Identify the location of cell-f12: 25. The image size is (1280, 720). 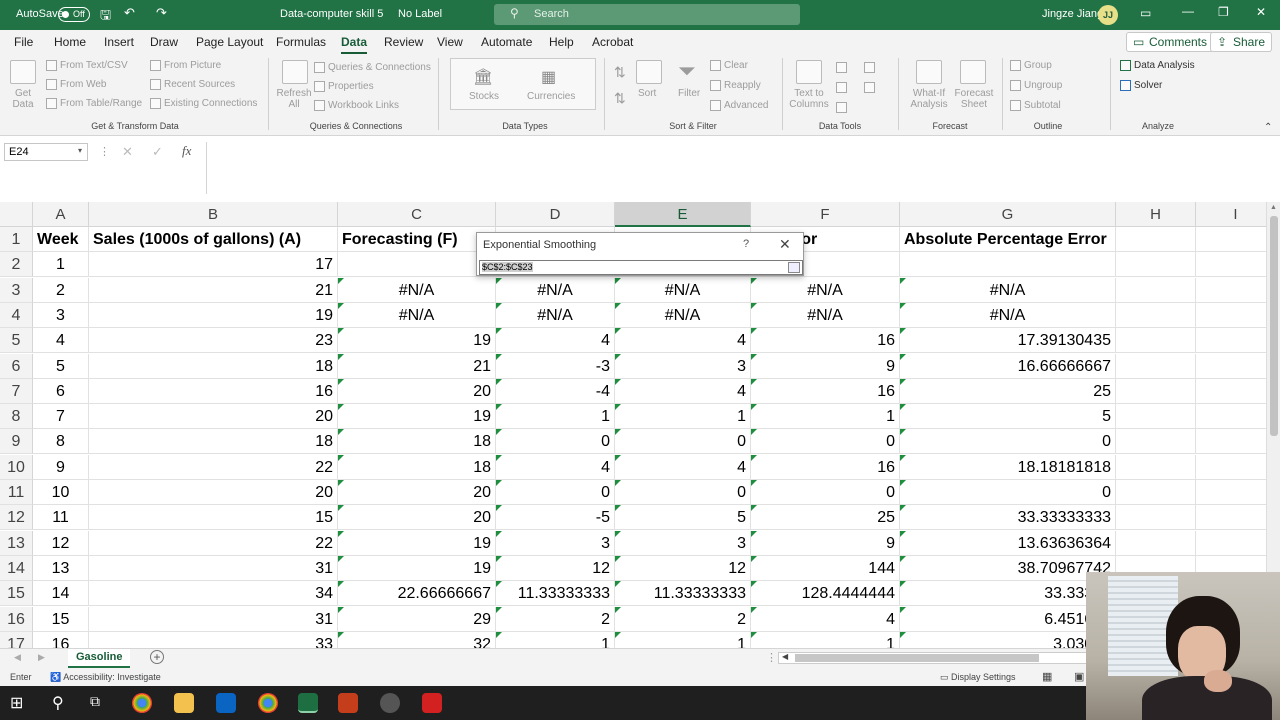
(825, 518).